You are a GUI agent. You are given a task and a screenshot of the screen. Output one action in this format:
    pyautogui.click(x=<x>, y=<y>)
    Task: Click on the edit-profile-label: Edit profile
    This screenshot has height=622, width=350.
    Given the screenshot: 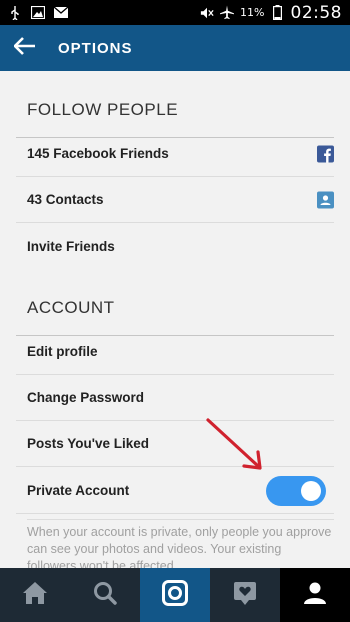 What is the action you would take?
    pyautogui.click(x=62, y=351)
    